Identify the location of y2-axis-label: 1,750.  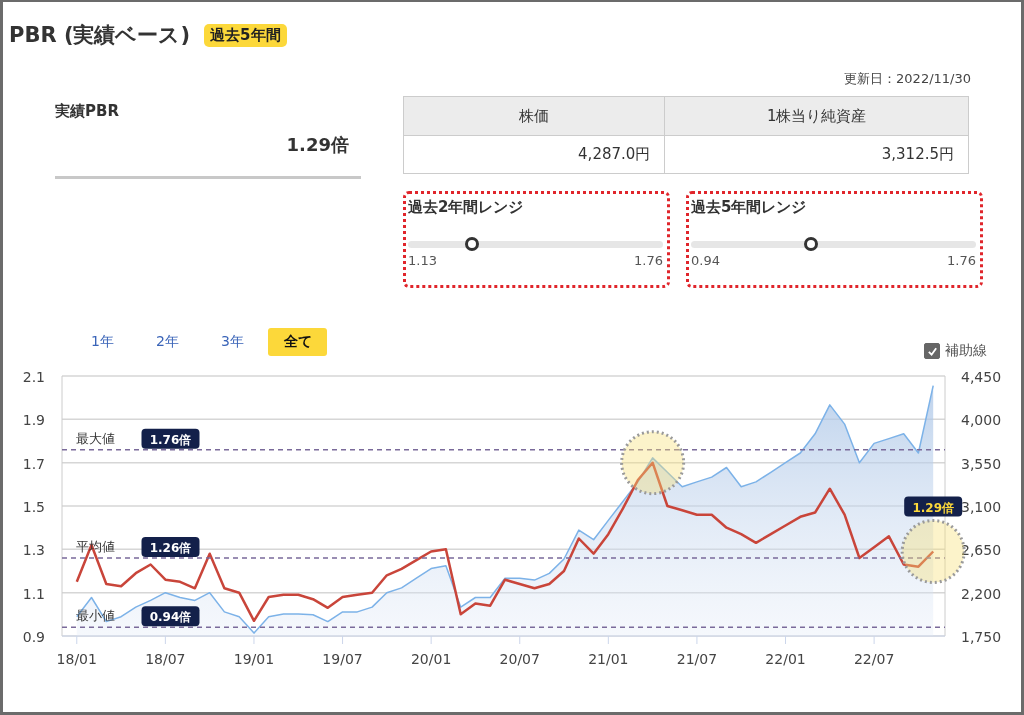
(981, 637).